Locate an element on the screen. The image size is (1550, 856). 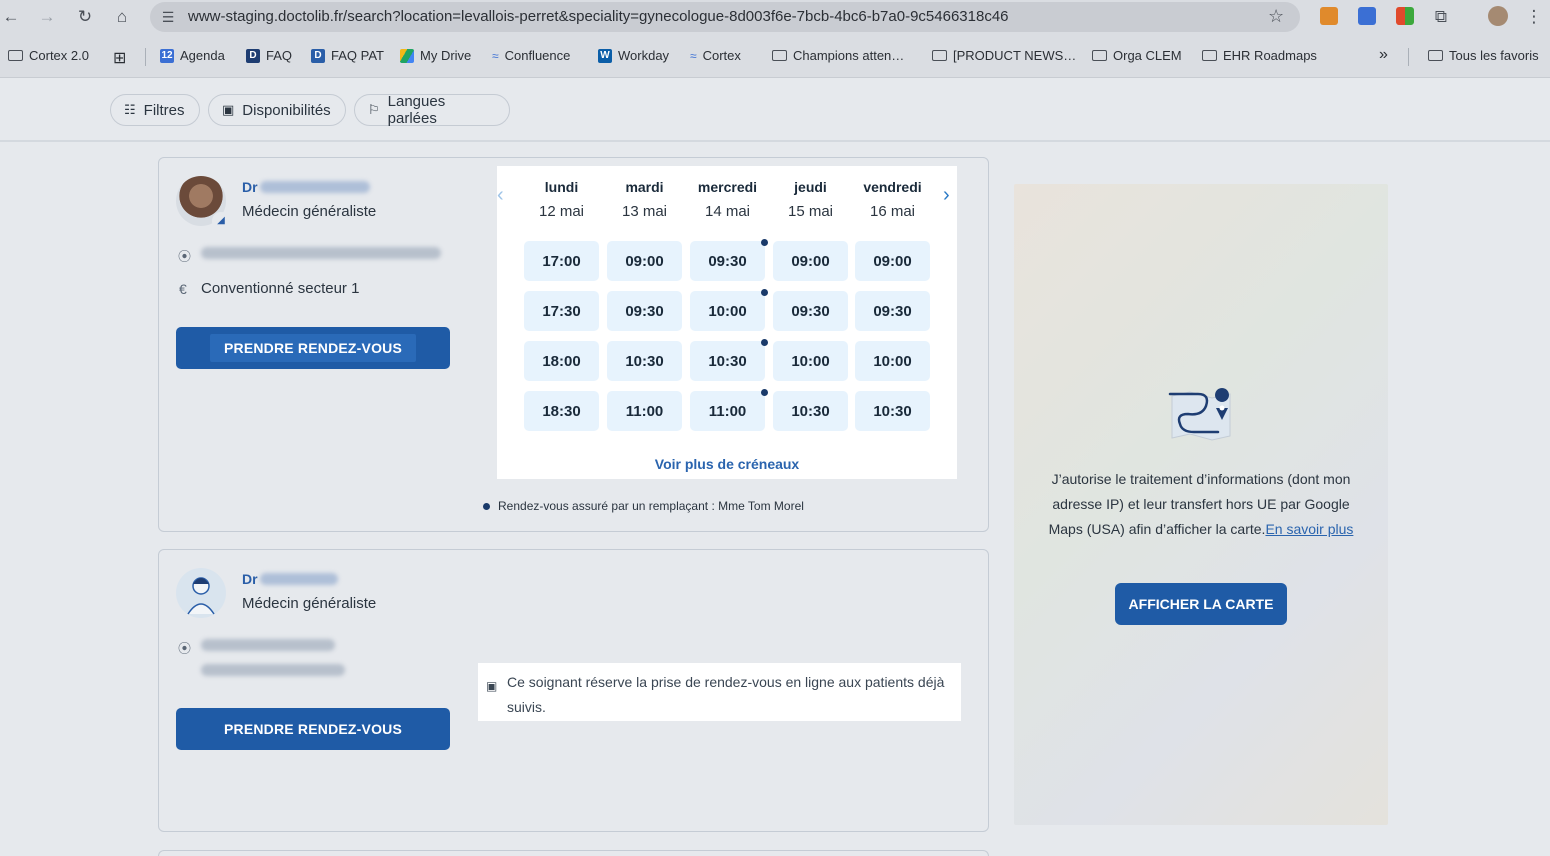
availability-button: ▣ Disponibilités is located at coordinates (277, 110).